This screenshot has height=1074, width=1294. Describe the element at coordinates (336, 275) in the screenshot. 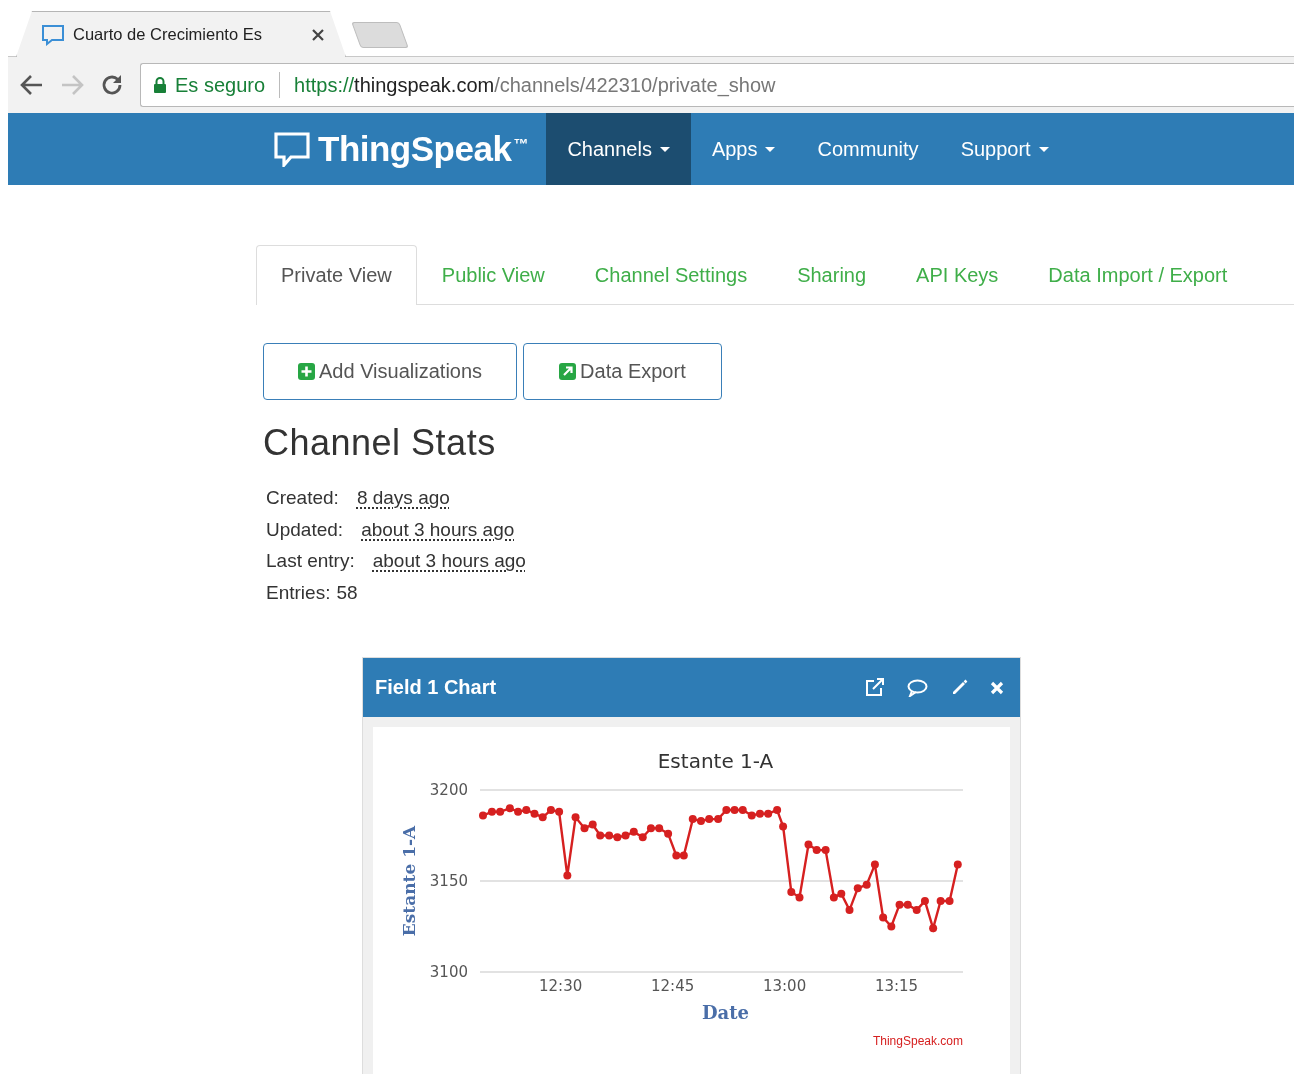

I see `channel-tab: Private View` at that location.